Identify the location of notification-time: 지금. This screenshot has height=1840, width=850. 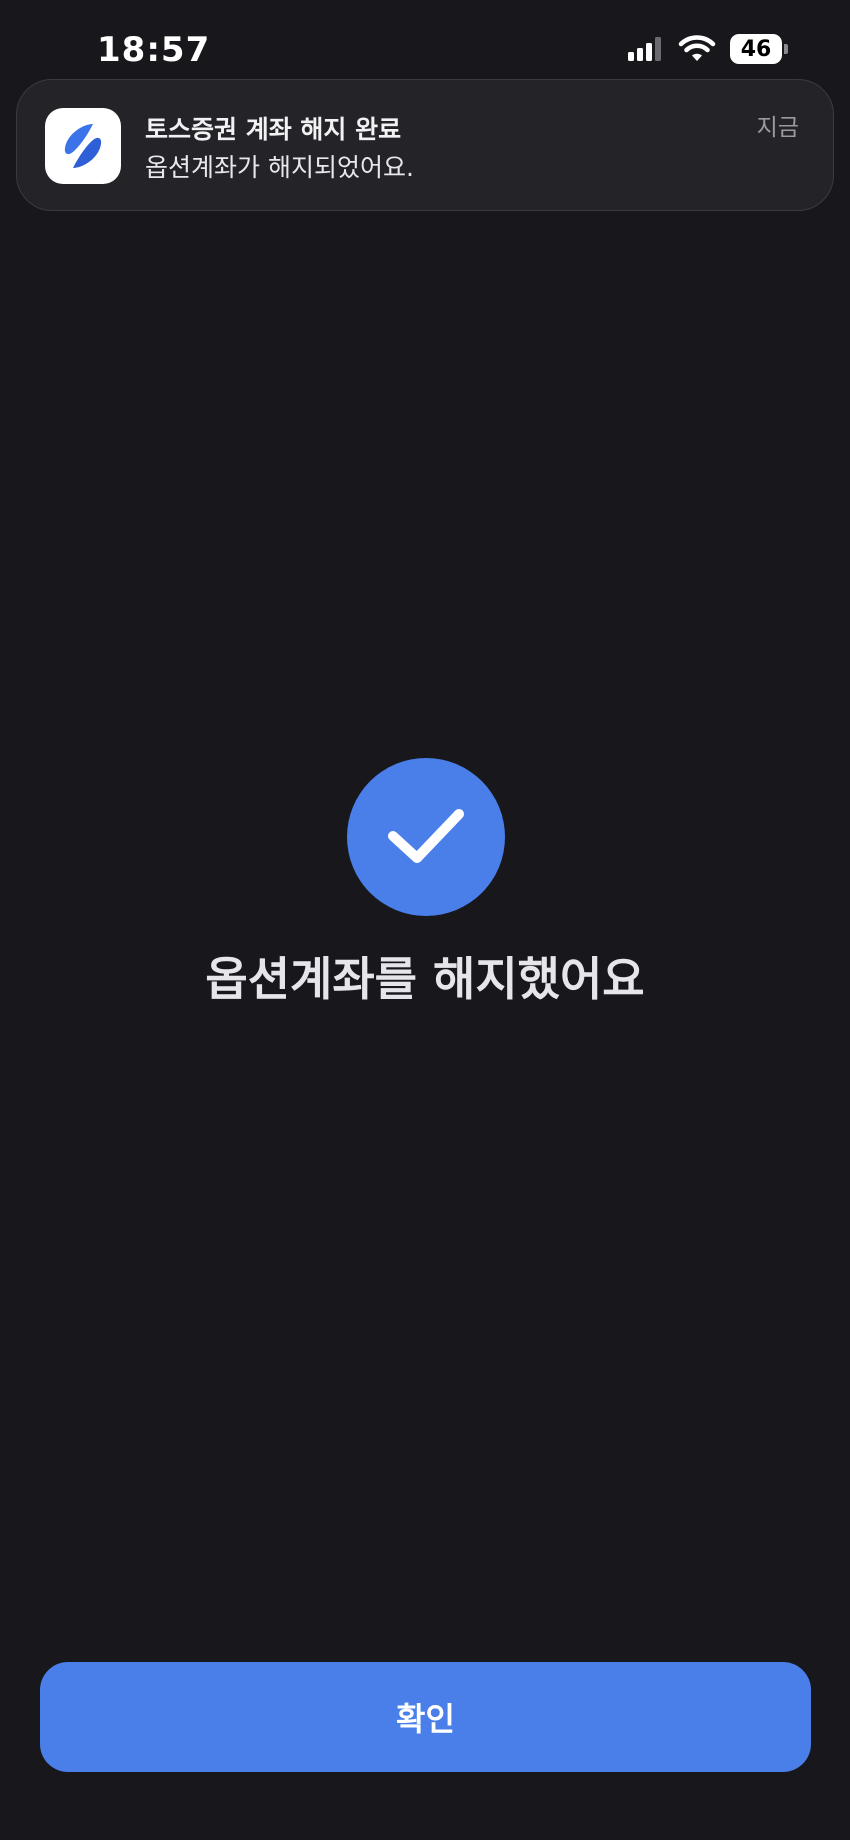
(777, 128).